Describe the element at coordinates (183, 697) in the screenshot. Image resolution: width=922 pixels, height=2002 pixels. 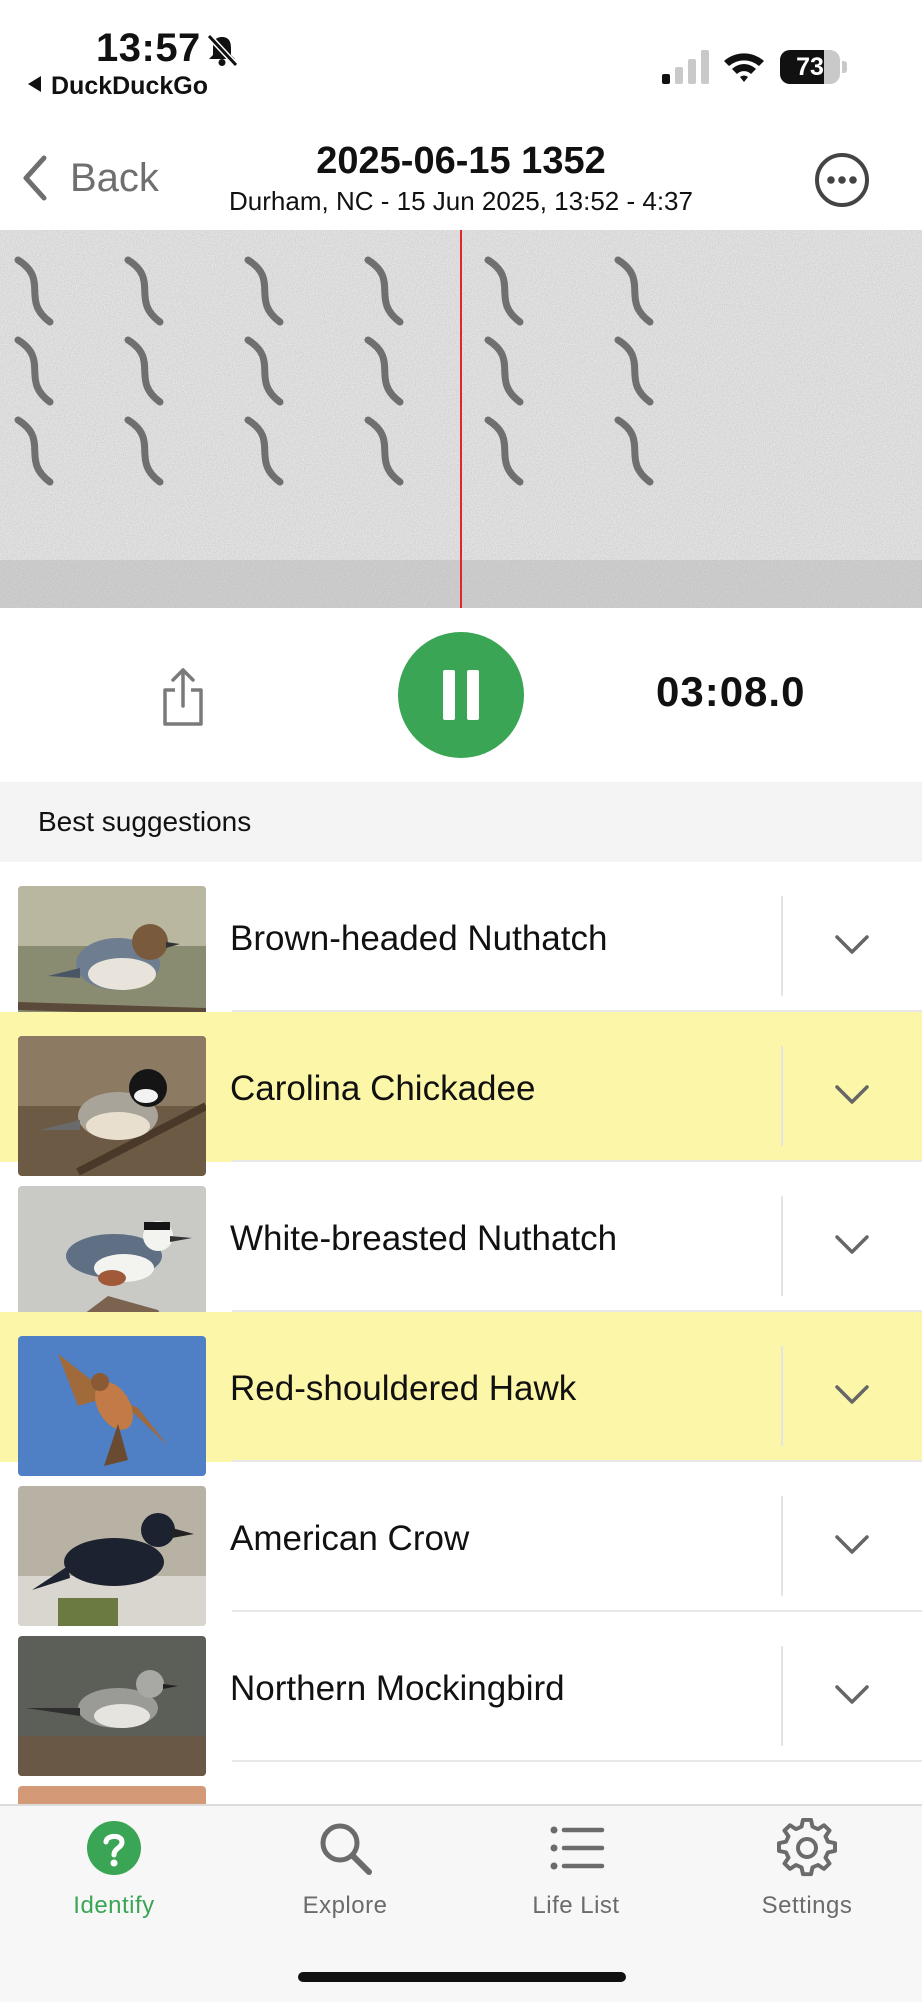
I see `share-icon` at that location.